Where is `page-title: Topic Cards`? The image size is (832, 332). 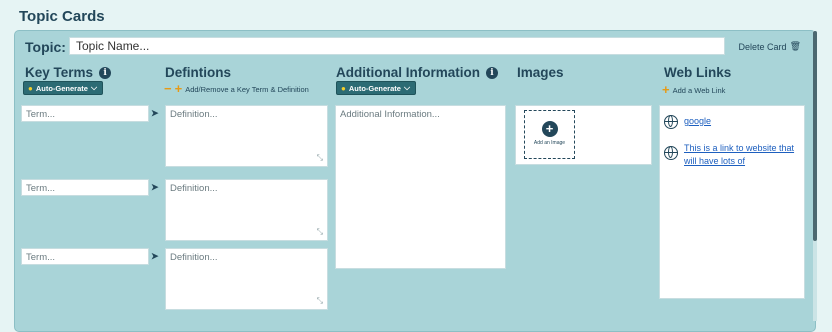
page-title: Topic Cards is located at coordinates (62, 16).